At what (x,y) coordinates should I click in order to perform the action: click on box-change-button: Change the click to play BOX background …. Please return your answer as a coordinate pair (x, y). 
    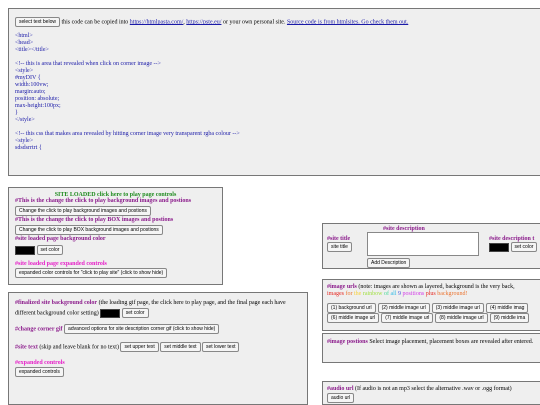
    Looking at the image, I should click on (89, 230).